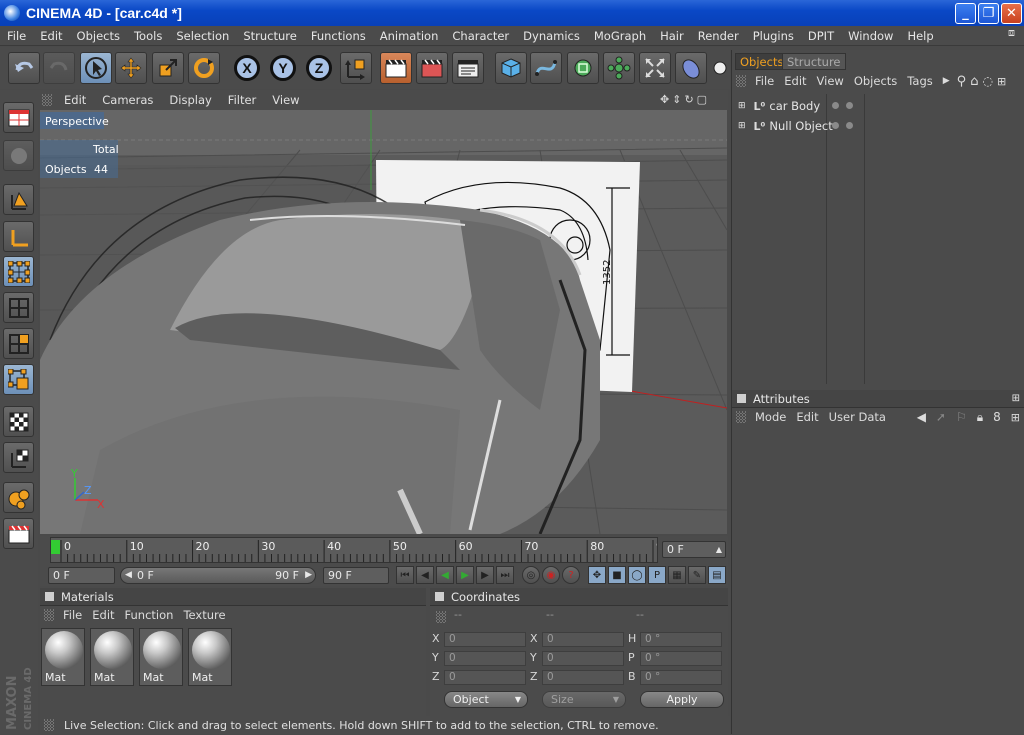 This screenshot has height=735, width=1024. Describe the element at coordinates (691, 68) in the screenshot. I see `scene-icon` at that location.